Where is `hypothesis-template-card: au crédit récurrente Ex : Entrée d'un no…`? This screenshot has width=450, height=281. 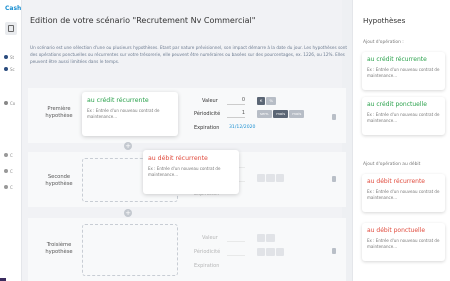 hypothesis-template-card: au crédit récurrente Ex : Entrée d'un no… is located at coordinates (403, 71).